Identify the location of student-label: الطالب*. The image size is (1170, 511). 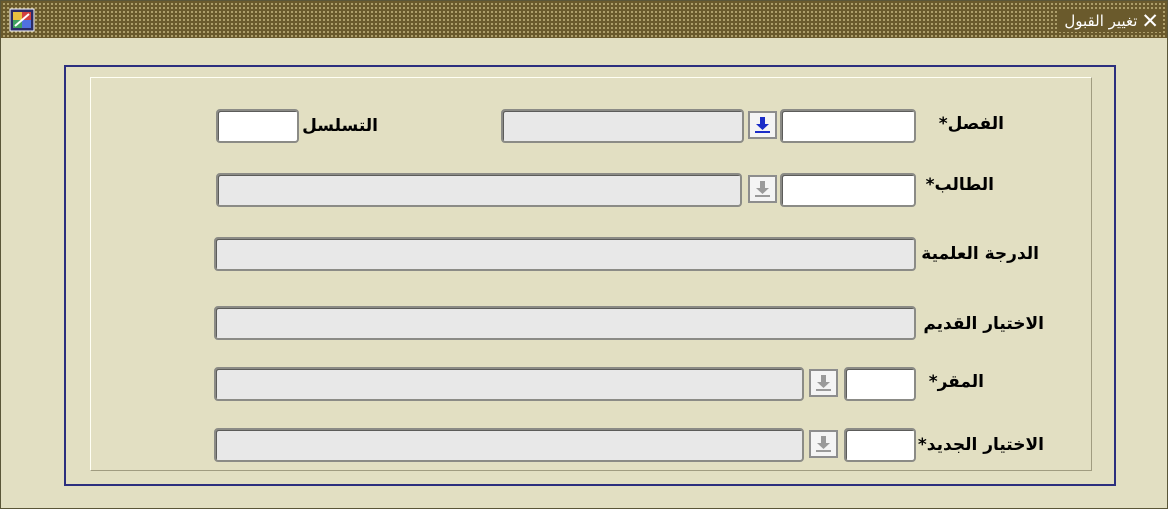
(959, 185).